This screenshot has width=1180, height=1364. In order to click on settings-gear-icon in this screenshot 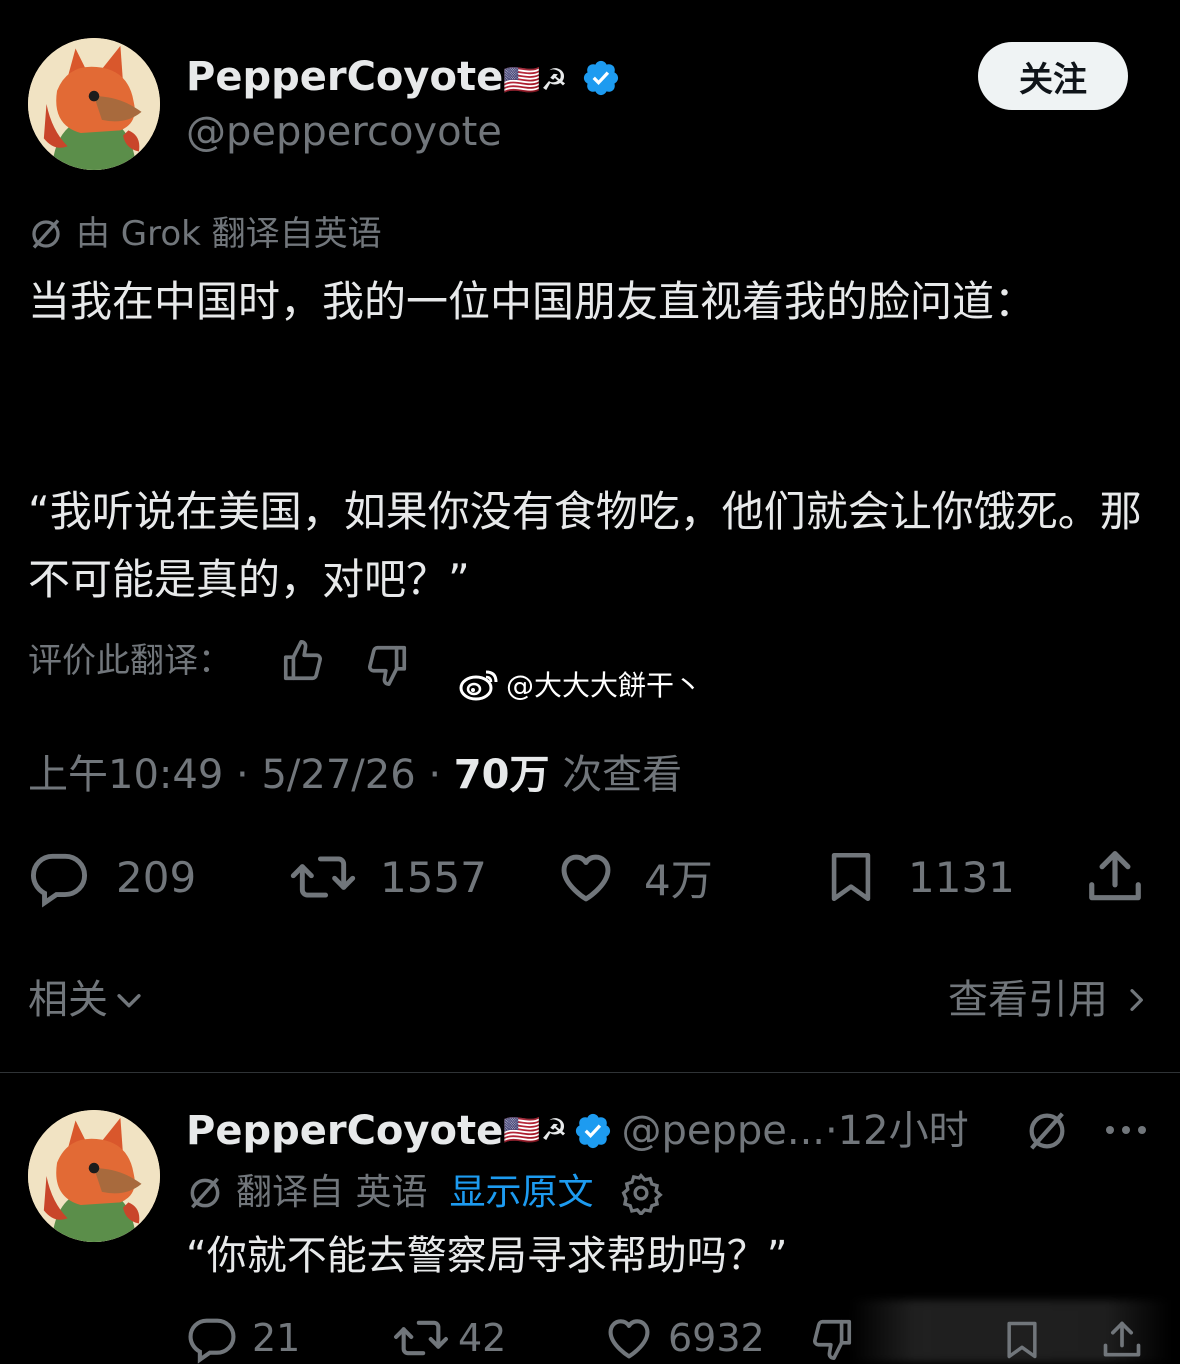, I will do `click(641, 1193)`.